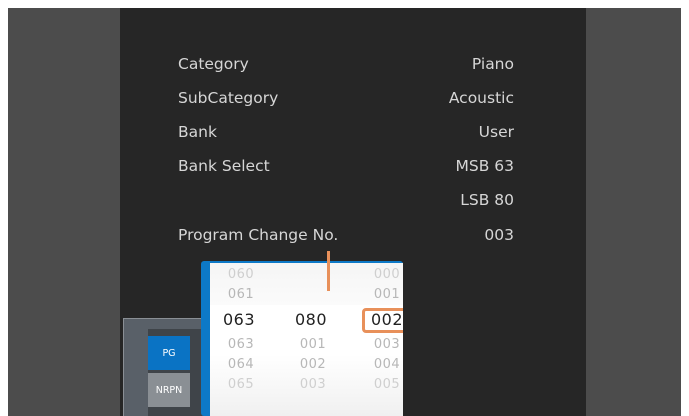  I want to click on picker-col1-item: 063, so click(241, 344).